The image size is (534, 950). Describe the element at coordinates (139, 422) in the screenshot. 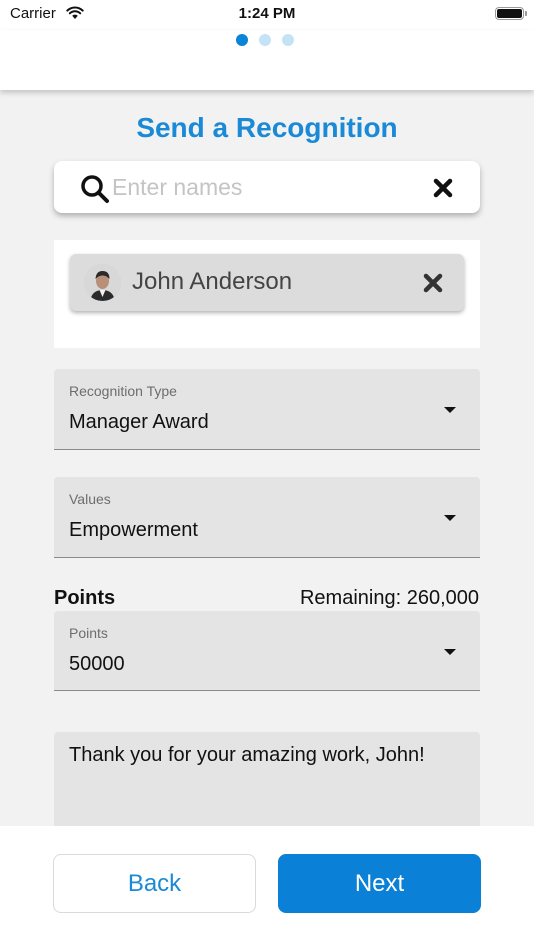

I see `recognition-type-value: Manager Award` at that location.